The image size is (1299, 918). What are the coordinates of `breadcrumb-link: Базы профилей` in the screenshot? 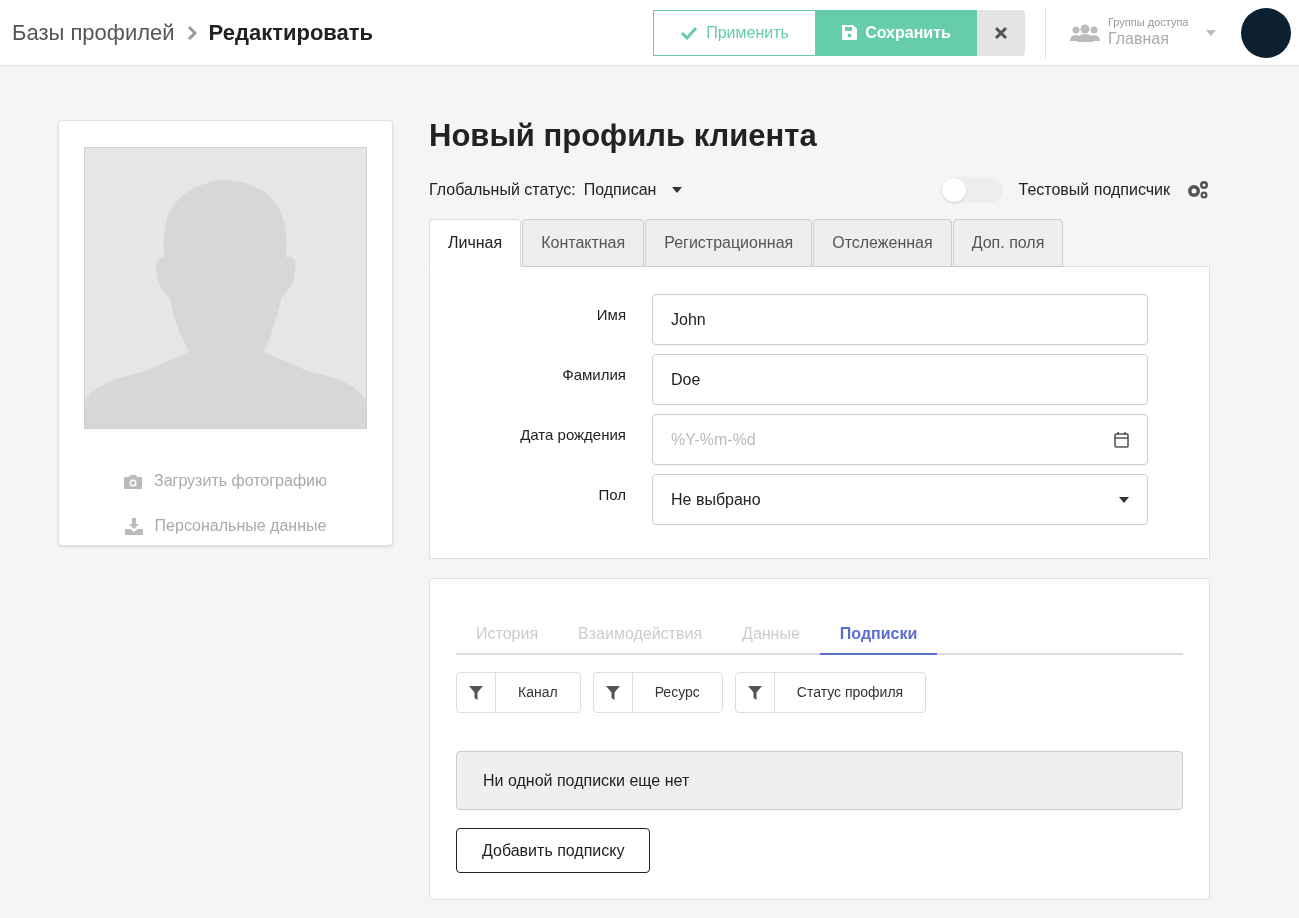 It's located at (93, 32).